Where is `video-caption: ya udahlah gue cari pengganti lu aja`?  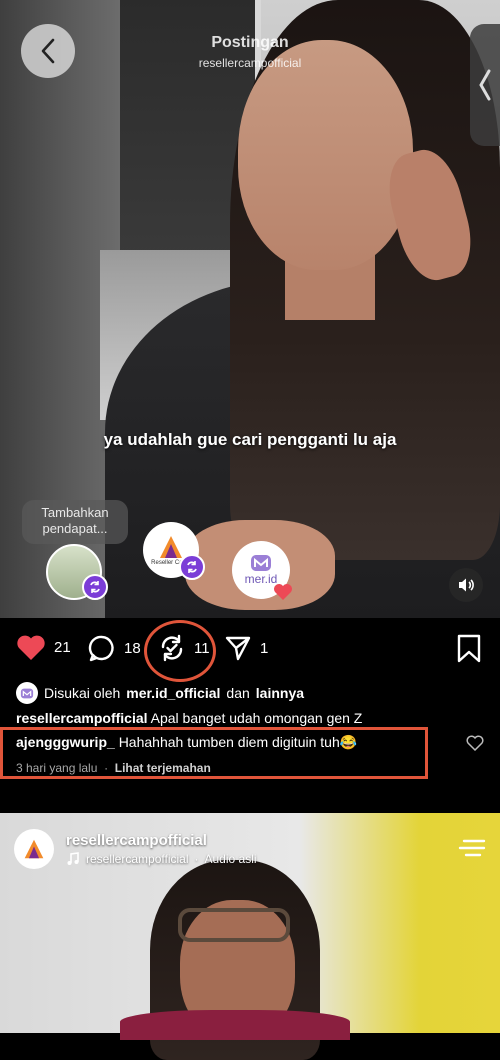
video-caption: ya udahlah gue cari pengganti lu aja is located at coordinates (250, 439).